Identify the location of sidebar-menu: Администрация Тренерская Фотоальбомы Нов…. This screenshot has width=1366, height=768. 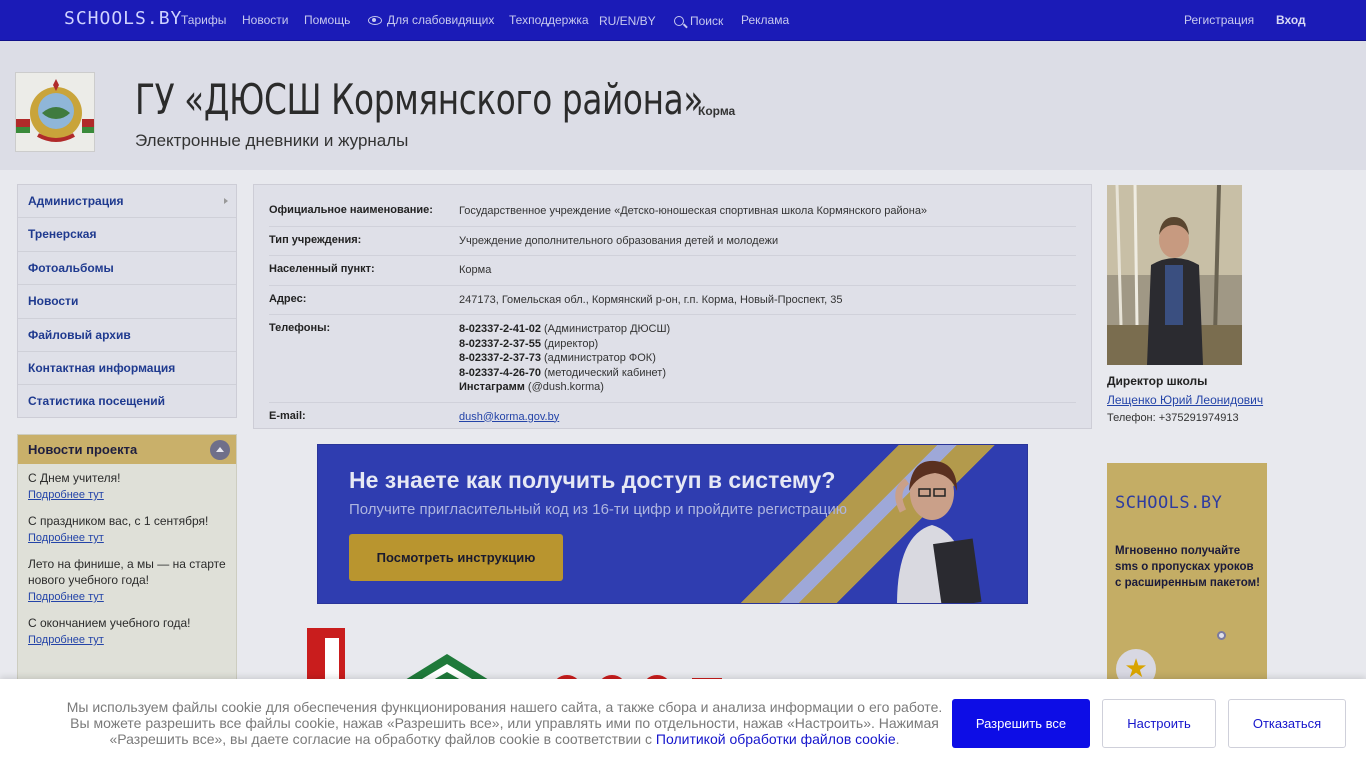
(127, 301).